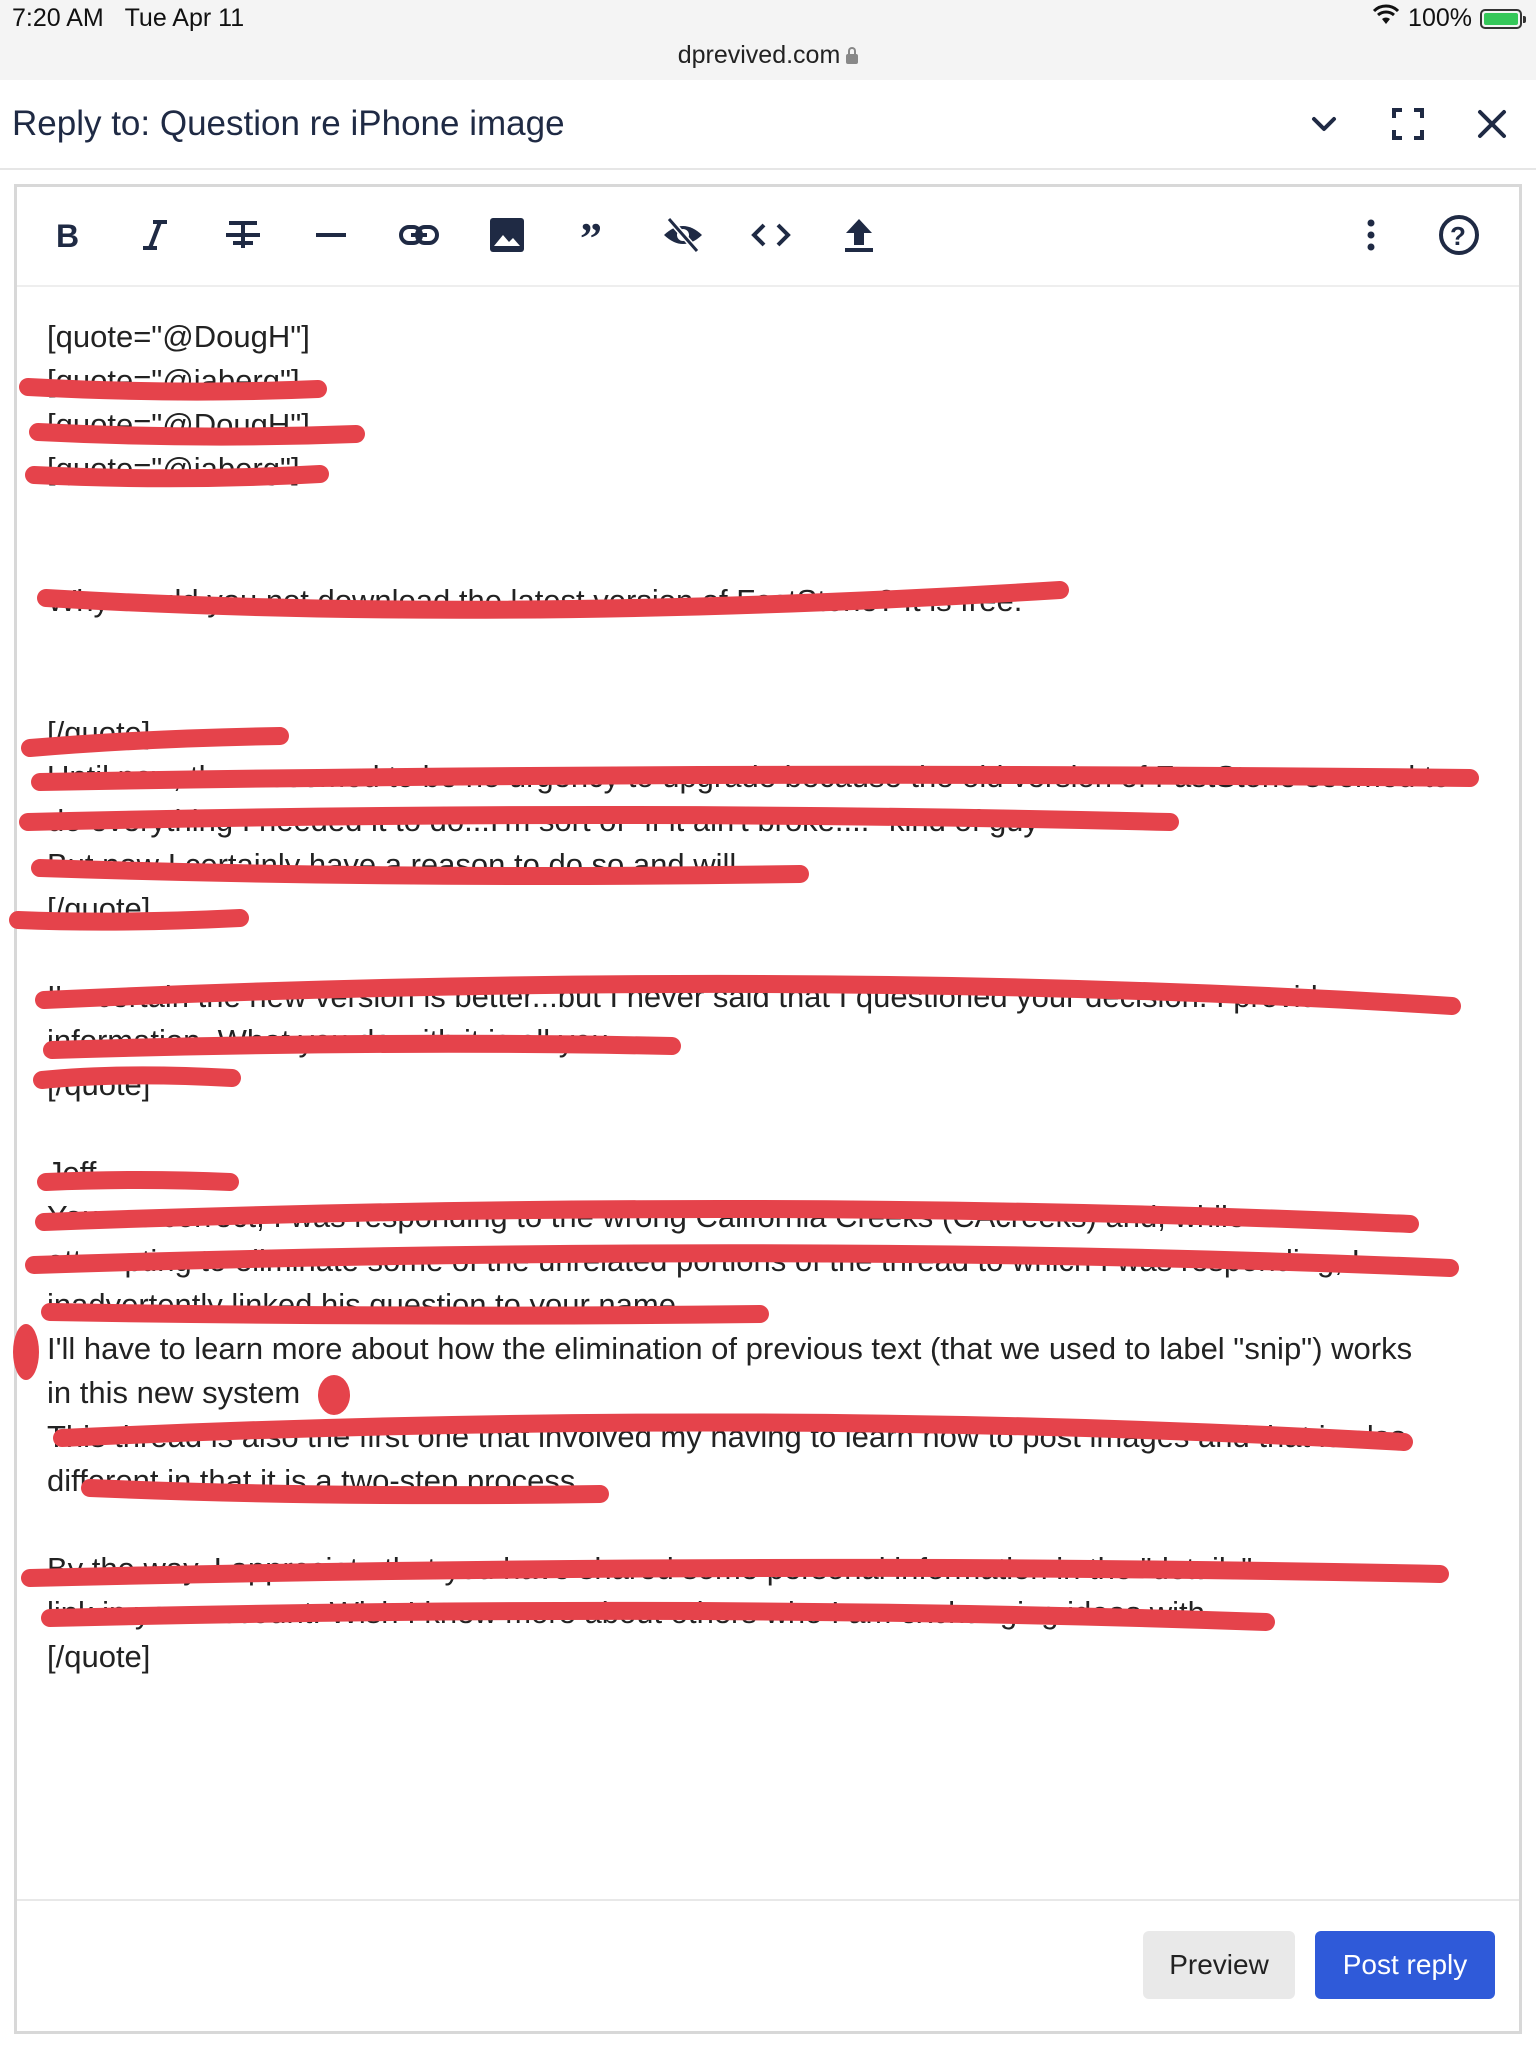  Describe the element at coordinates (1371, 235) in the screenshot. I see `more-icon` at that location.